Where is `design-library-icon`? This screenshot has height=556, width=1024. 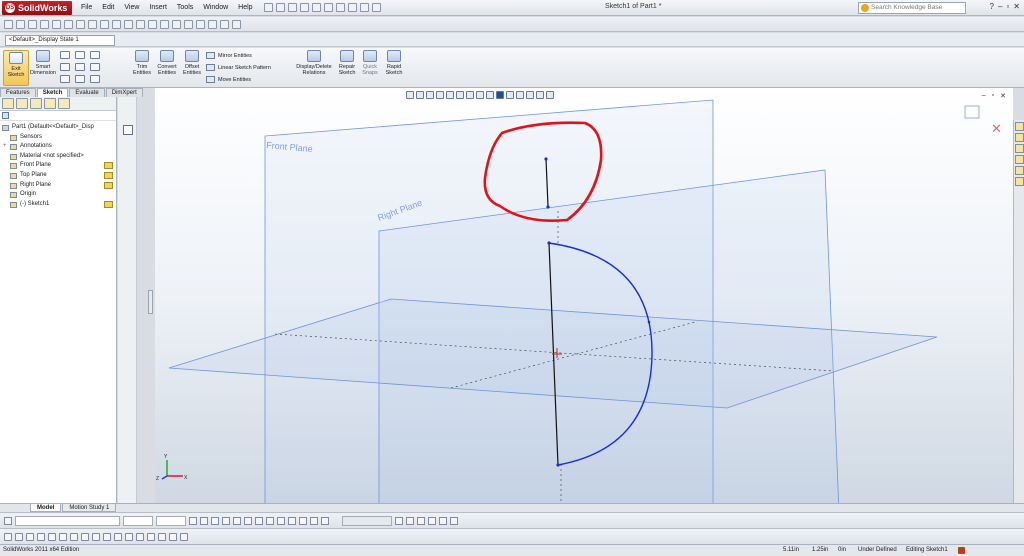 design-library-icon is located at coordinates (1019, 137).